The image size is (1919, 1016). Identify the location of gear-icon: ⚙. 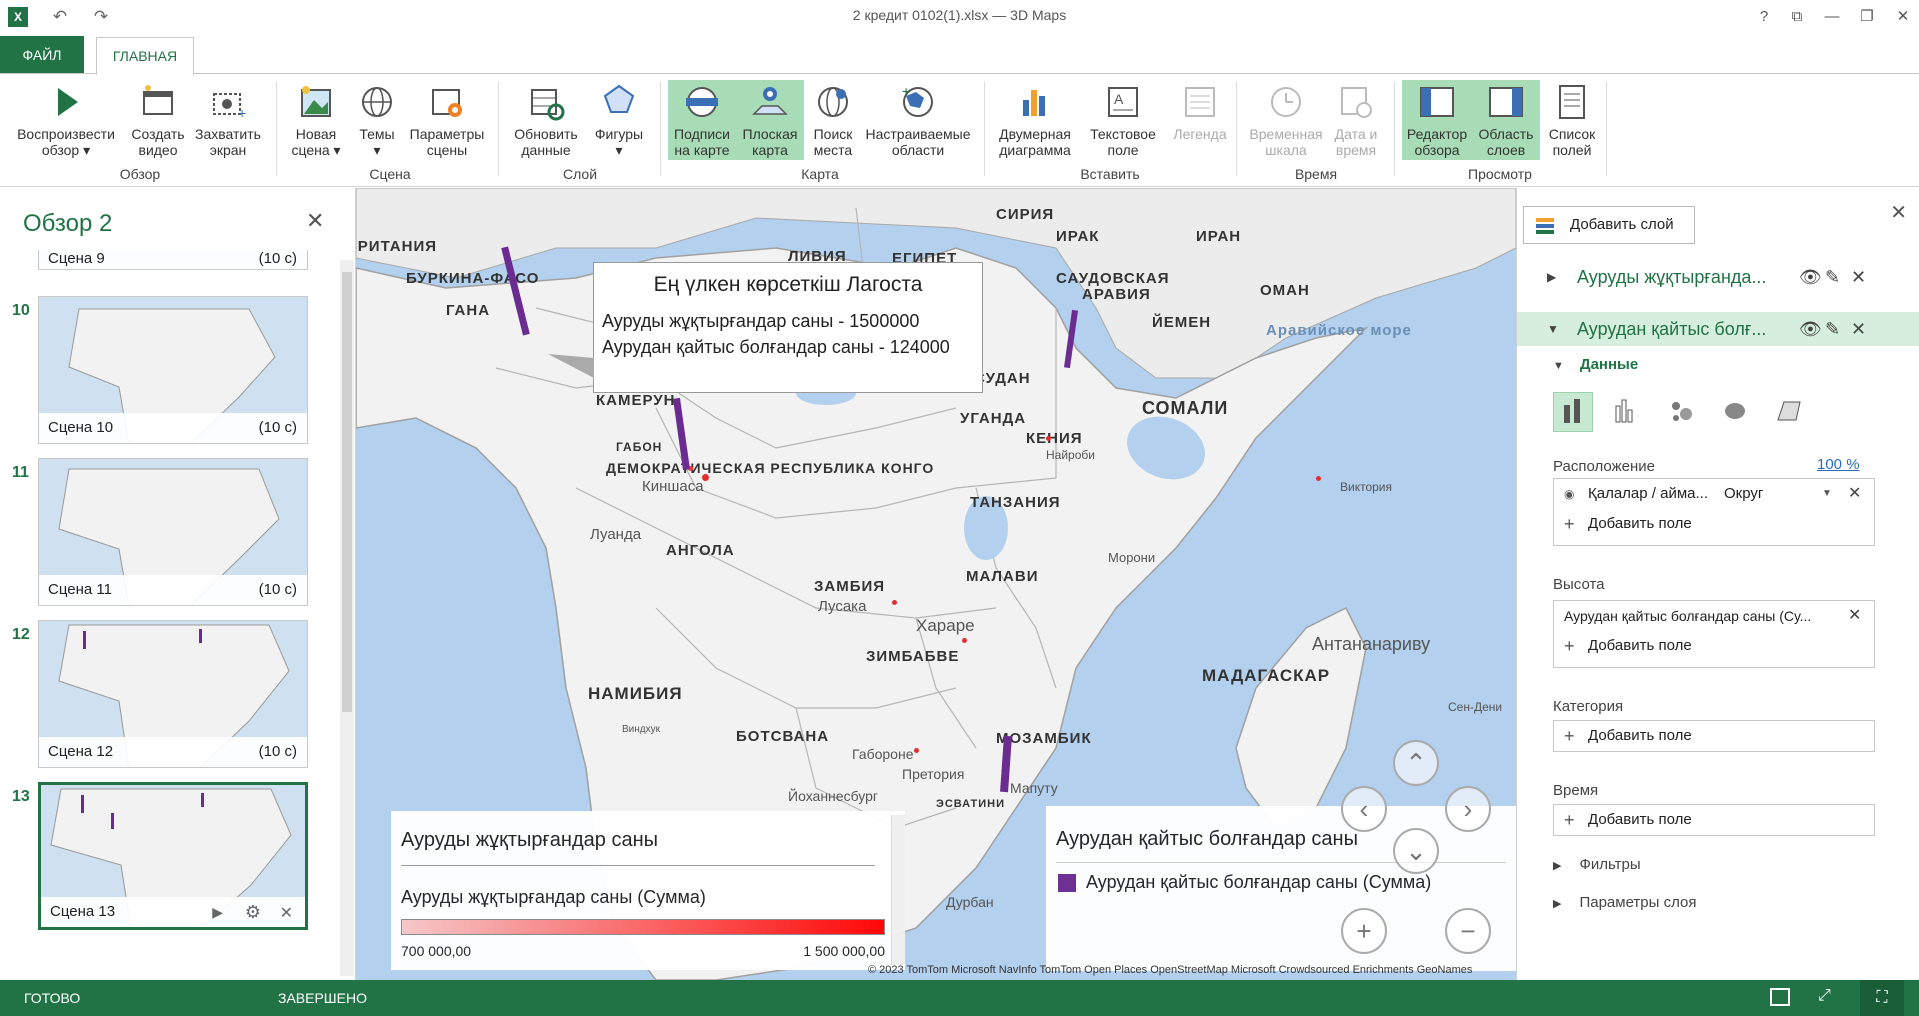
(253, 912).